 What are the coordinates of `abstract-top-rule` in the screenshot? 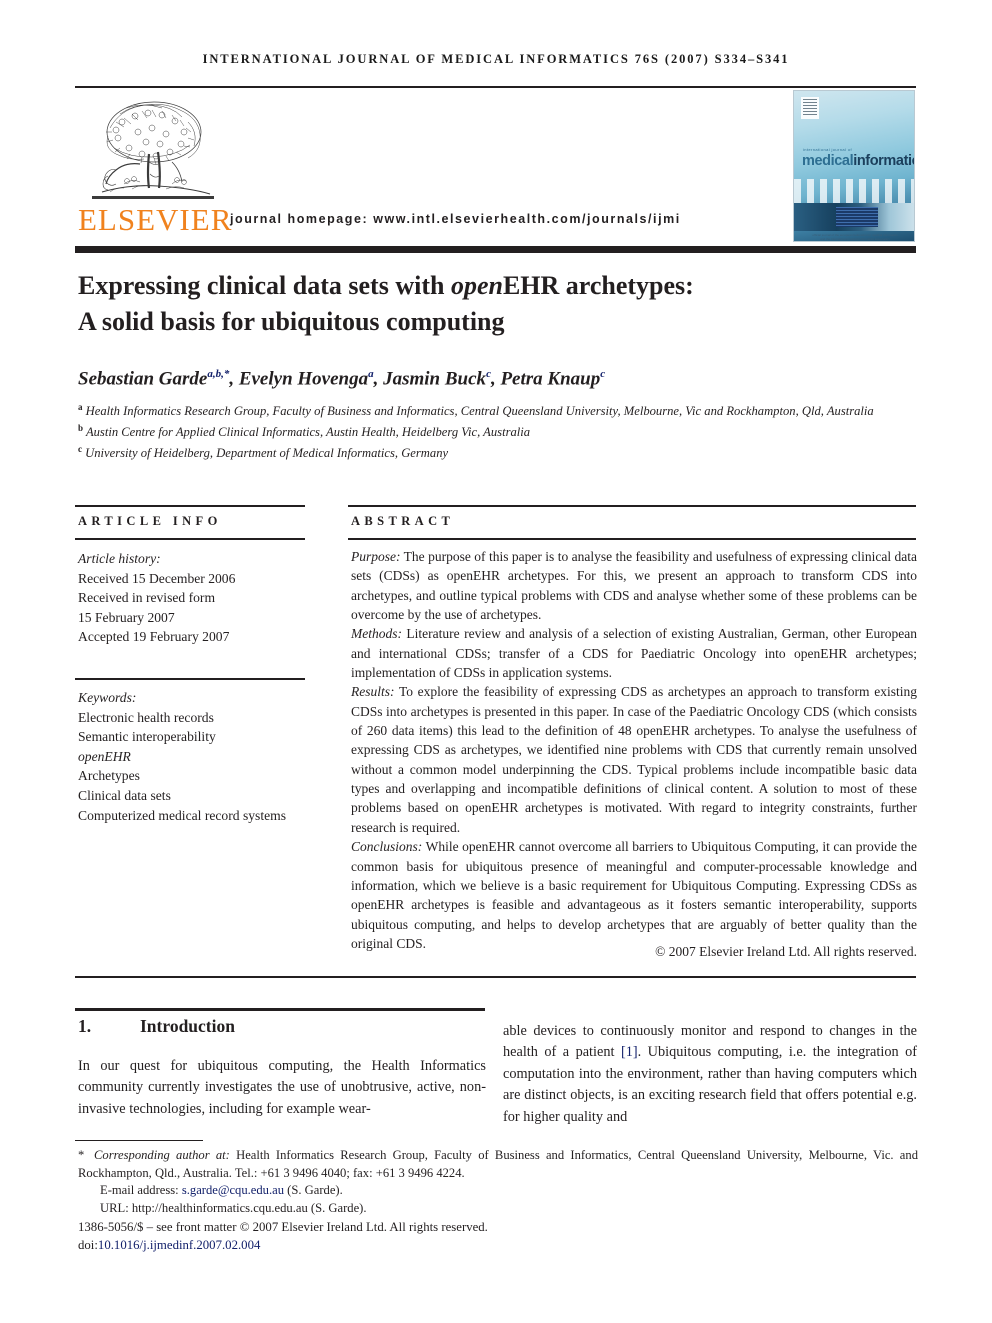 It's located at (632, 506).